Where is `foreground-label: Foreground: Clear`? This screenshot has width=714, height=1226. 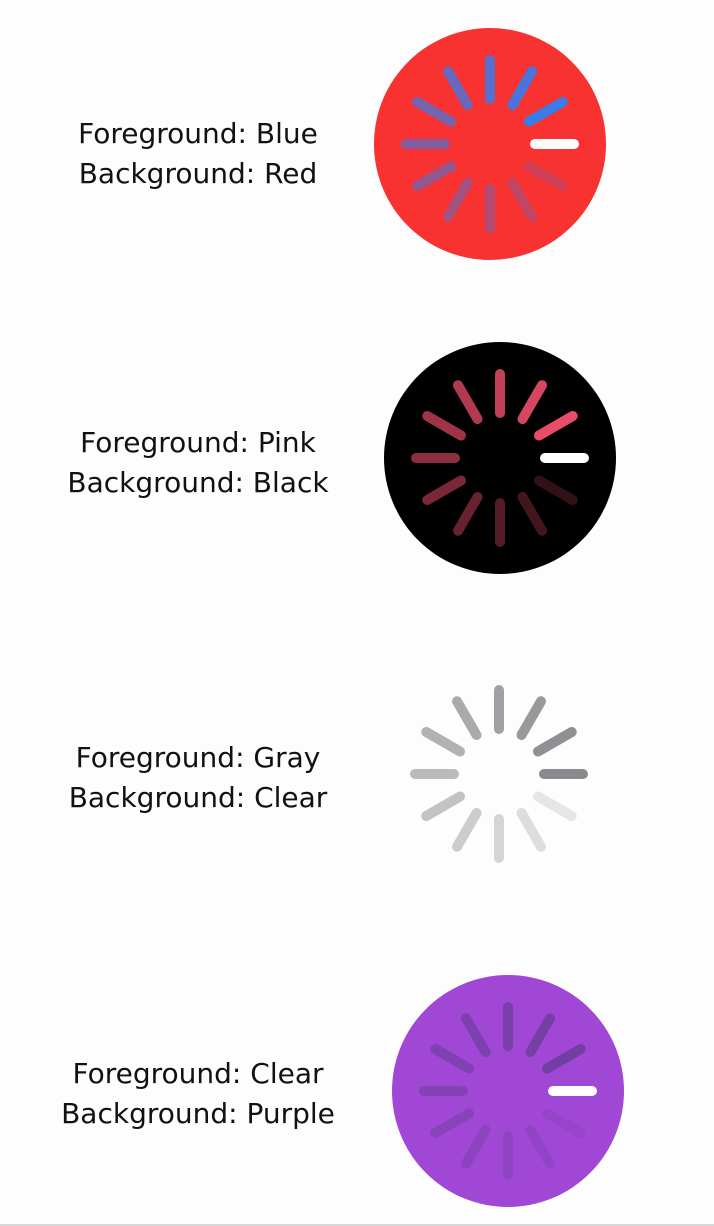 foreground-label: Foreground: Clear is located at coordinates (198, 1073).